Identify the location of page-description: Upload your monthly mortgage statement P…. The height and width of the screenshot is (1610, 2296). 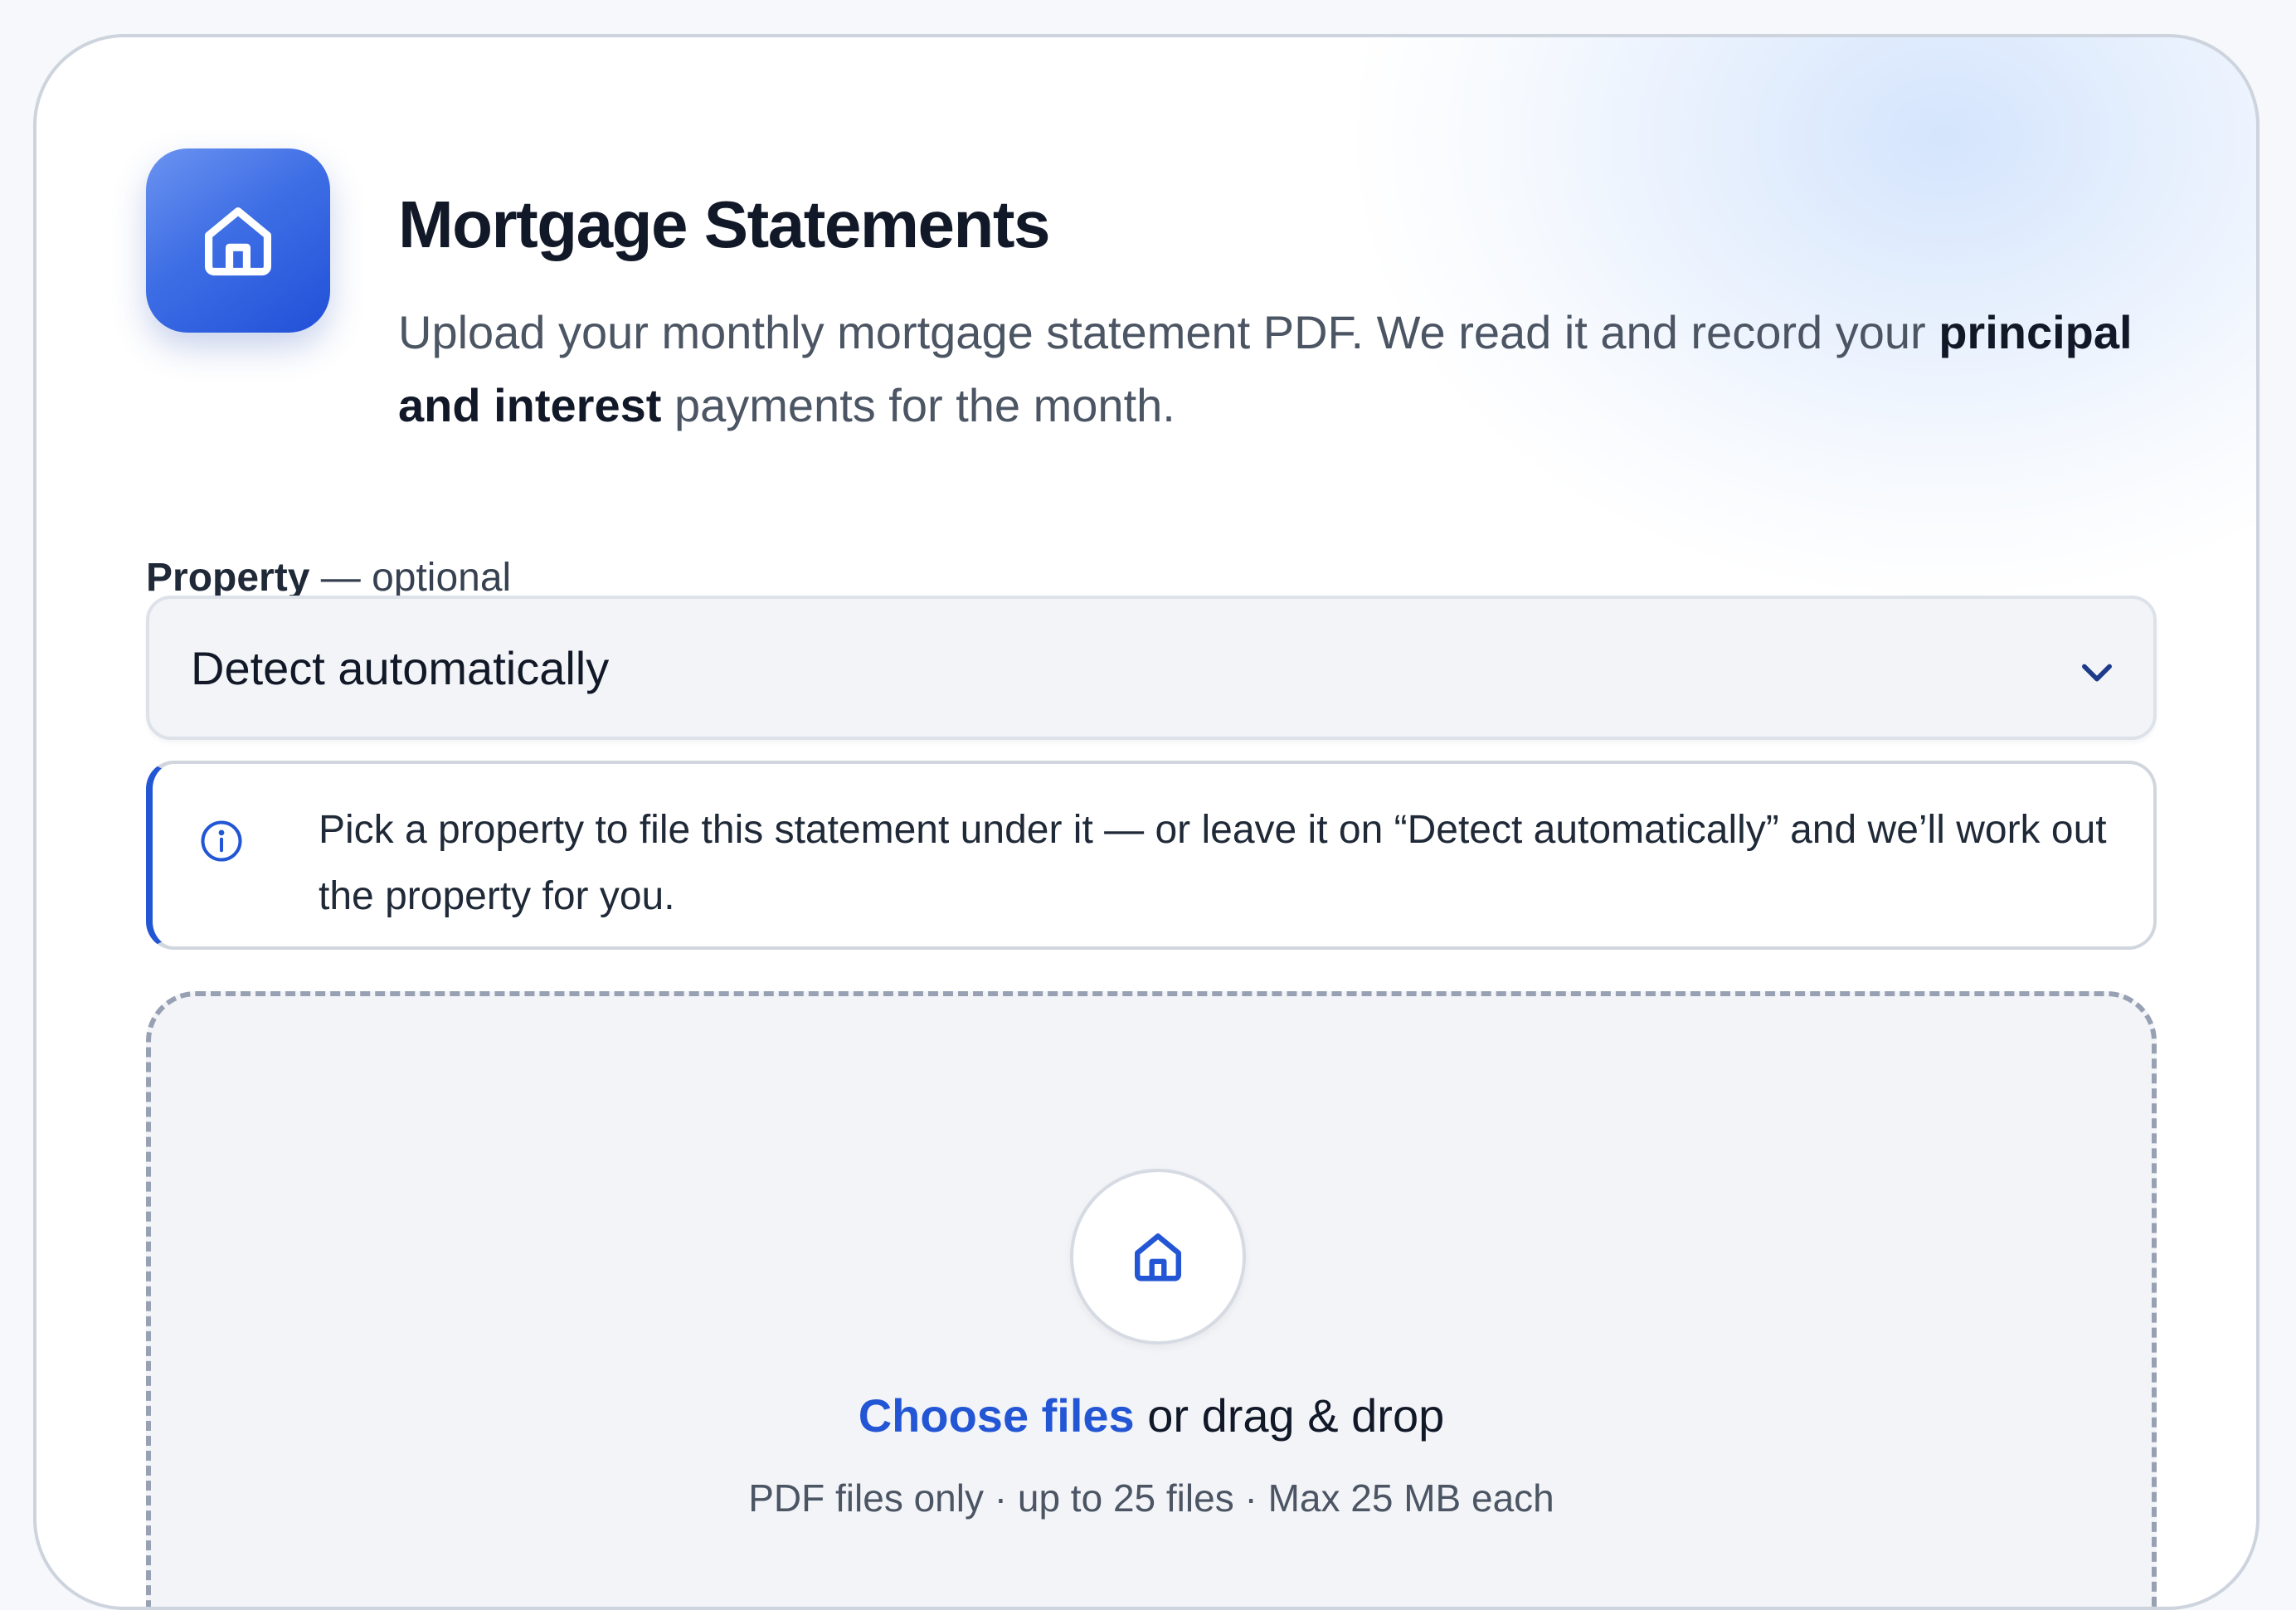
(1266, 368).